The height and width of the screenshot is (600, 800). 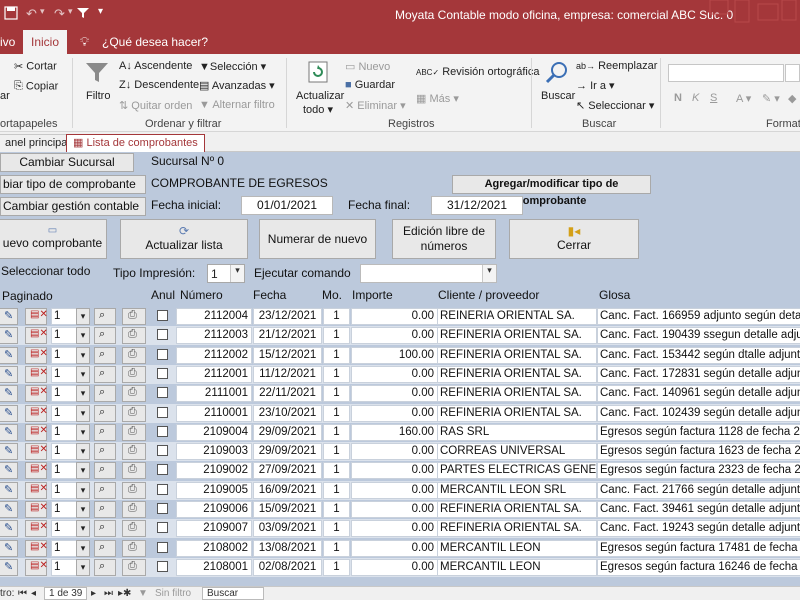 I want to click on customize-toolbar-icon: ▾, so click(x=100, y=11).